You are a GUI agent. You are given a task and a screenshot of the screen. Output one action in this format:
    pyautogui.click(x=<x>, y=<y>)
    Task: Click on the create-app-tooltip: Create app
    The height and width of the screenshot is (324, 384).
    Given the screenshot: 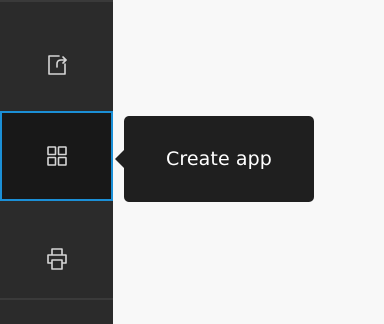 What is the action you would take?
    pyautogui.click(x=214, y=159)
    